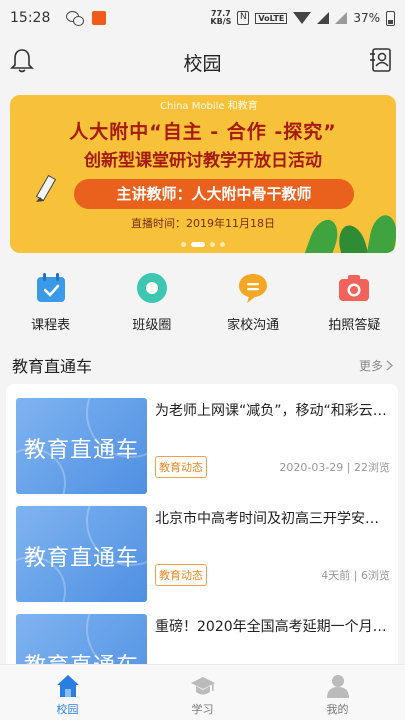 The width and height of the screenshot is (405, 720). Describe the element at coordinates (151, 288) in the screenshot. I see `circle-icon` at that location.